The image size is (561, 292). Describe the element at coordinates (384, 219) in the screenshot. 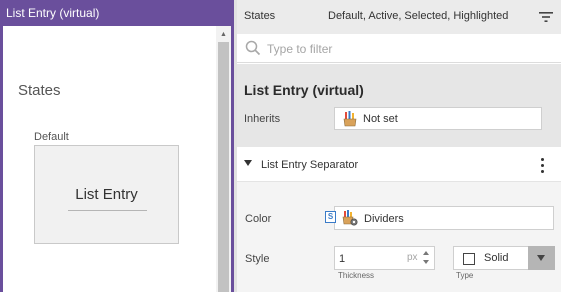

I see `color-value: Dividers` at that location.